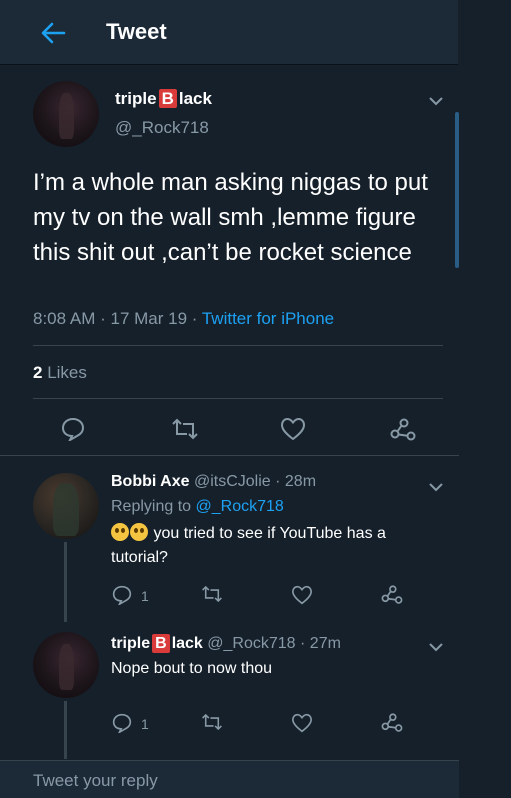 This screenshot has height=798, width=511. Describe the element at coordinates (149, 318) in the screenshot. I see `tweet-date: 17 Mar 19` at that location.